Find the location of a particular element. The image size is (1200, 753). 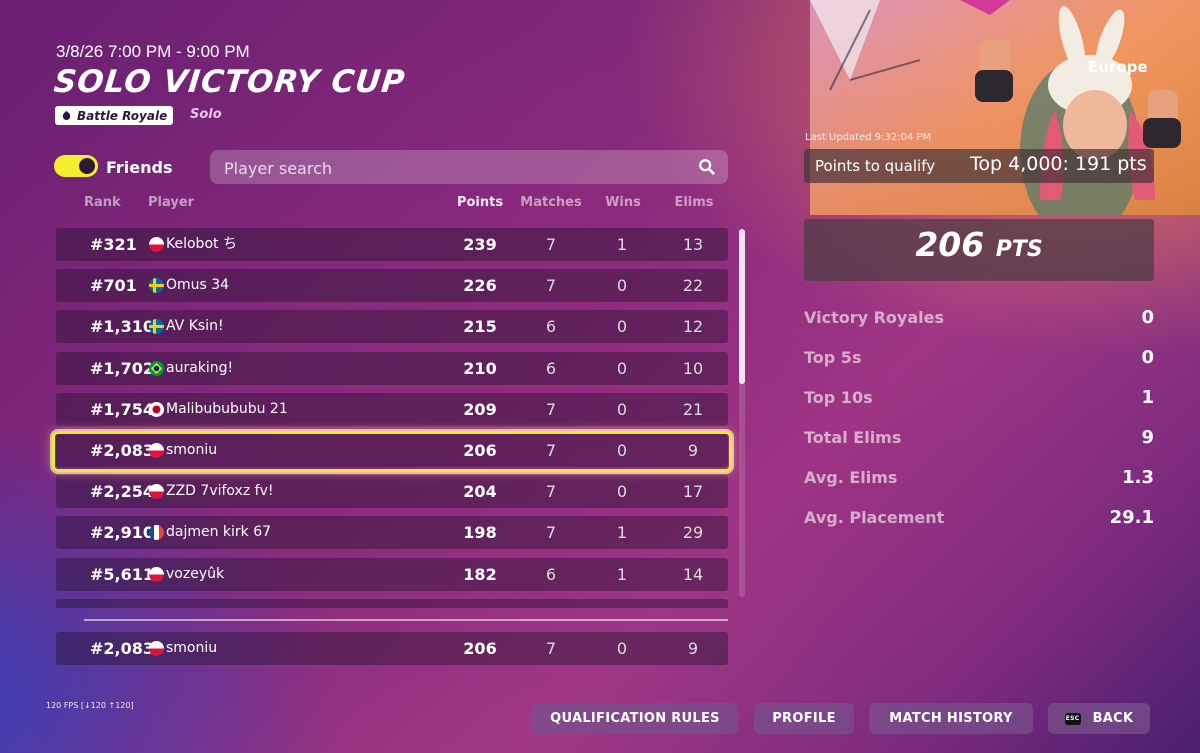

row-rank: #321 is located at coordinates (113, 244).